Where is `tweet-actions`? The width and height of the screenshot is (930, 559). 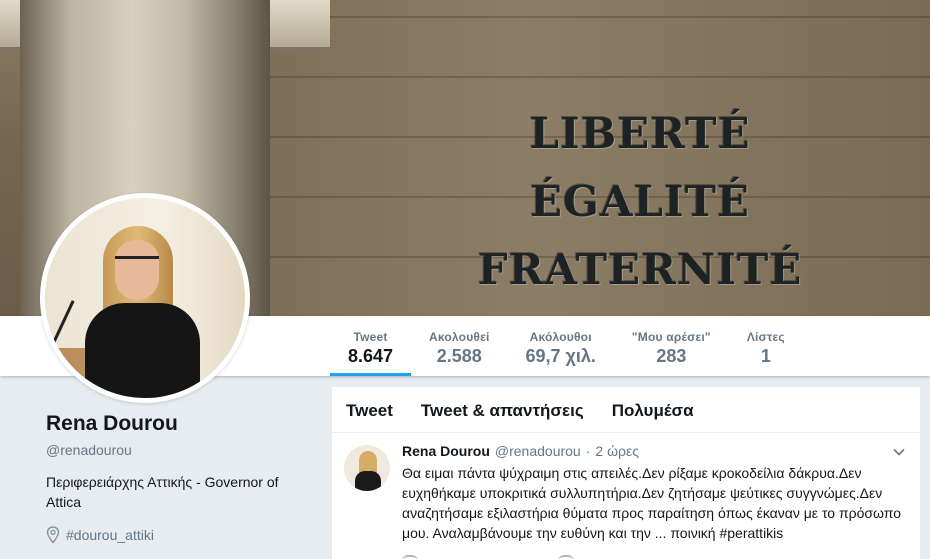 tweet-actions is located at coordinates (653, 557).